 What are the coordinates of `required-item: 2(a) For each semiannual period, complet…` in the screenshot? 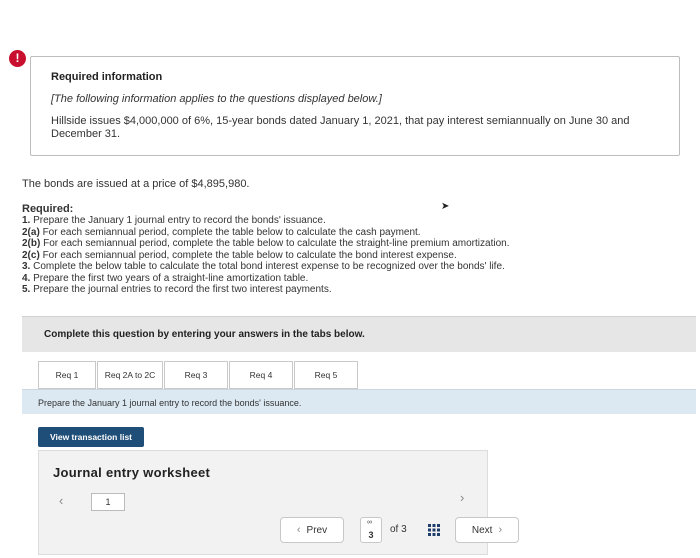 It's located at (221, 232).